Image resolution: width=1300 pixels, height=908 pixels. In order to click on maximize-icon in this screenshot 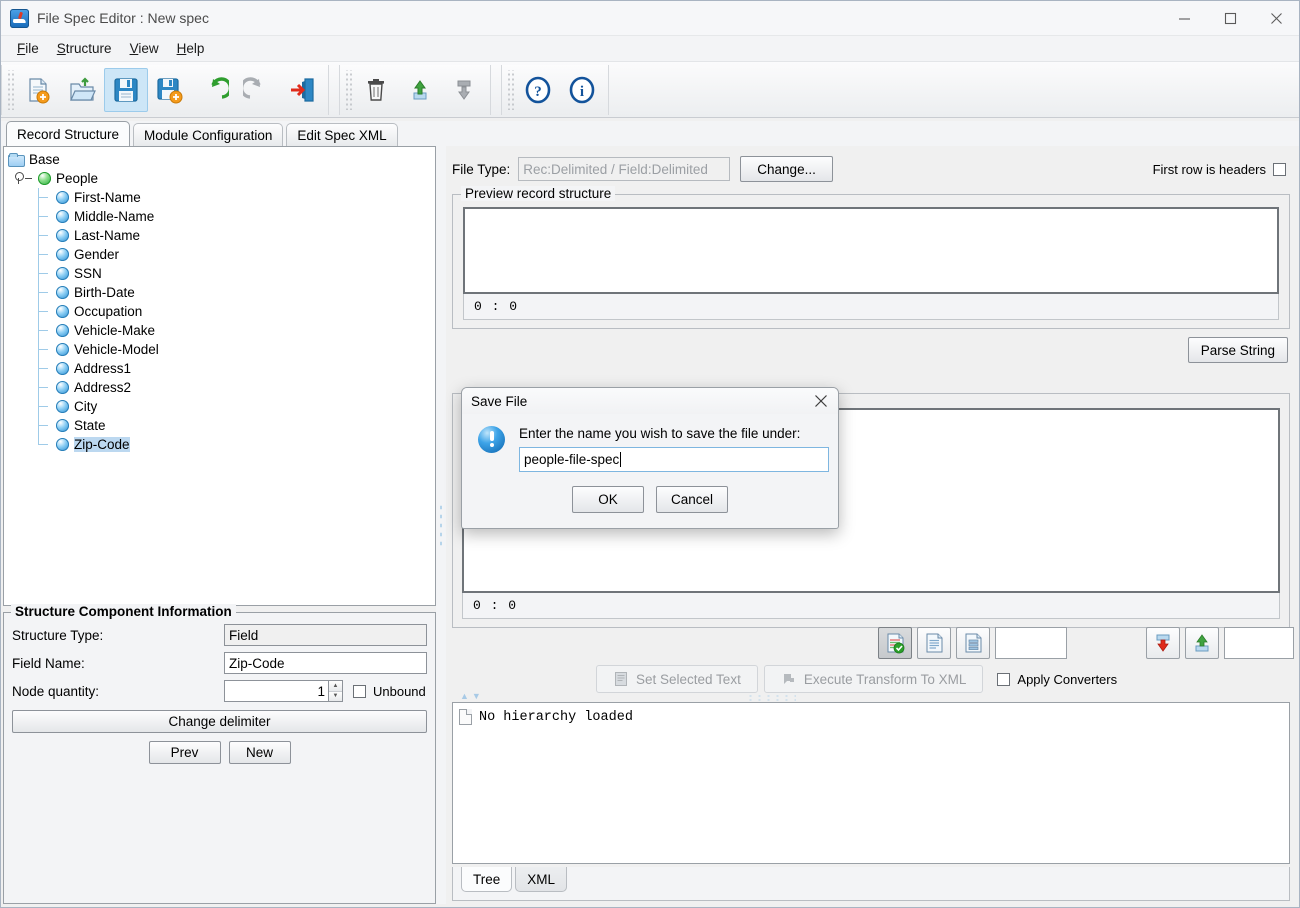, I will do `click(1230, 18)`.